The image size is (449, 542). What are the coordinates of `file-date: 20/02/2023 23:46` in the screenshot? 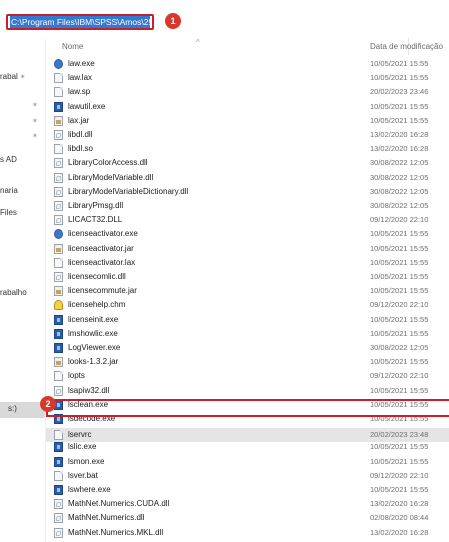 It's located at (399, 92).